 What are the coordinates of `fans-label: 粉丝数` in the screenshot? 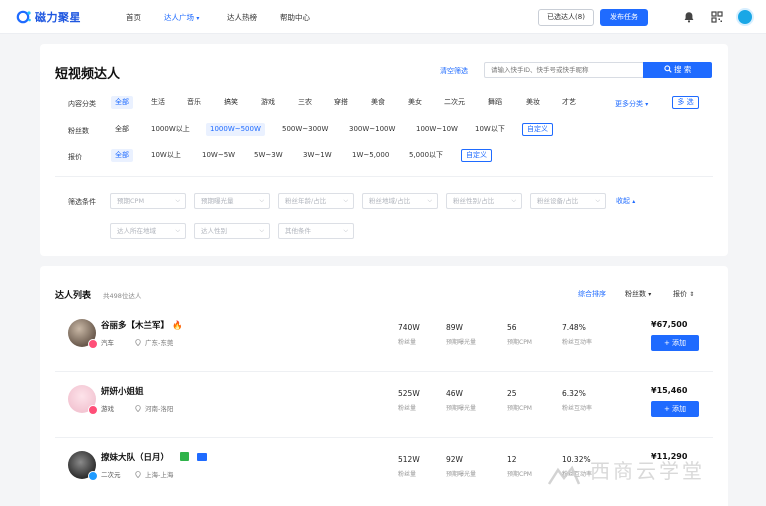 It's located at (78, 131).